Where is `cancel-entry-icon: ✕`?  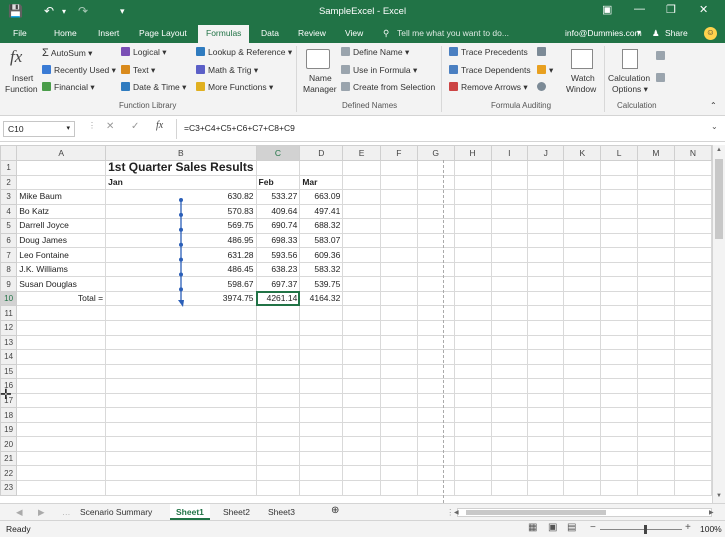
cancel-entry-icon: ✕ is located at coordinates (110, 126).